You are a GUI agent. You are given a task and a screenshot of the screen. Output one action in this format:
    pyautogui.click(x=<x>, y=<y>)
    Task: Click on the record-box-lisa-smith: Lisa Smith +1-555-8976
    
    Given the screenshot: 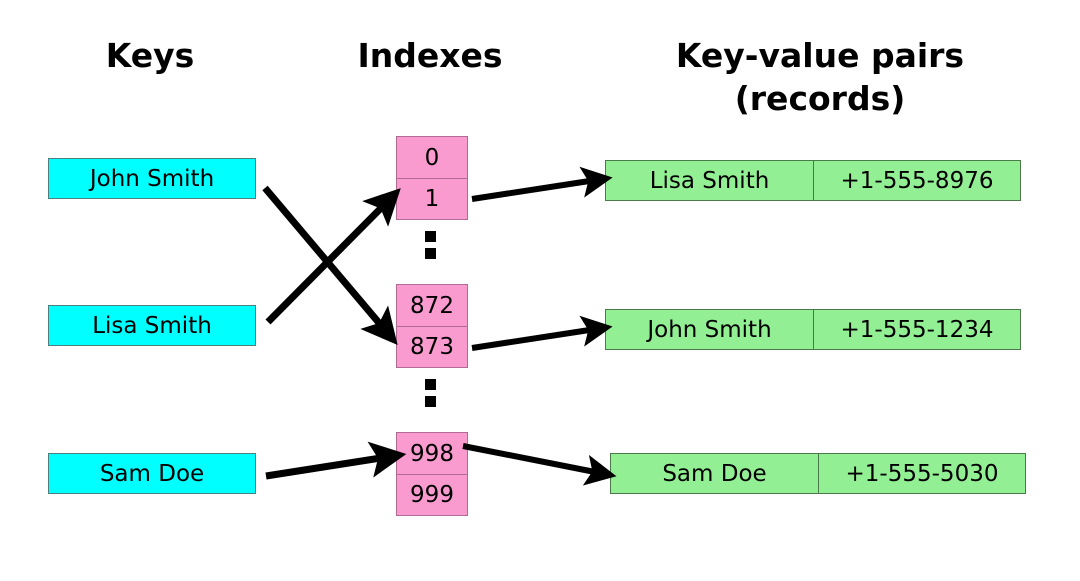 What is the action you would take?
    pyautogui.click(x=813, y=180)
    